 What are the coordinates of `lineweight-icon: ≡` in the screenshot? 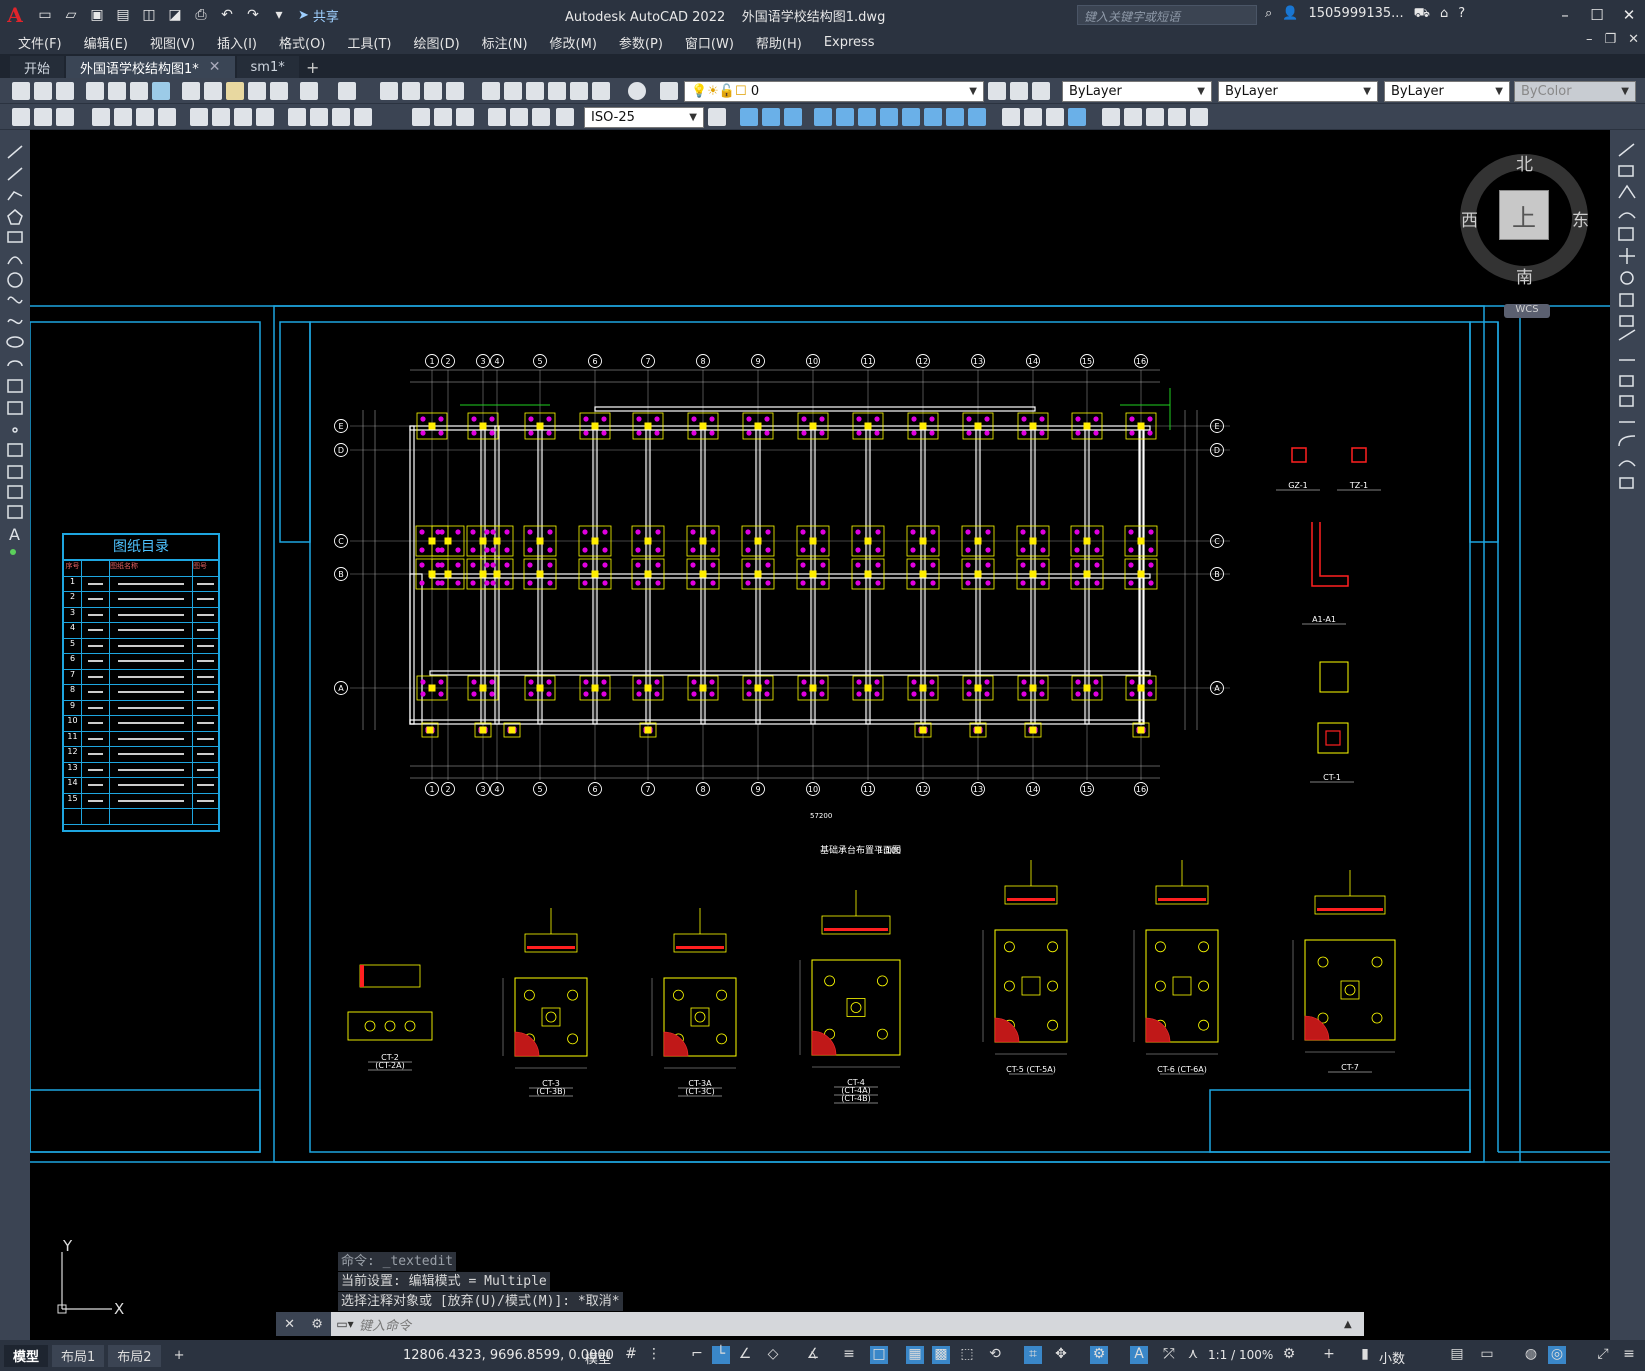 It's located at (849, 1355).